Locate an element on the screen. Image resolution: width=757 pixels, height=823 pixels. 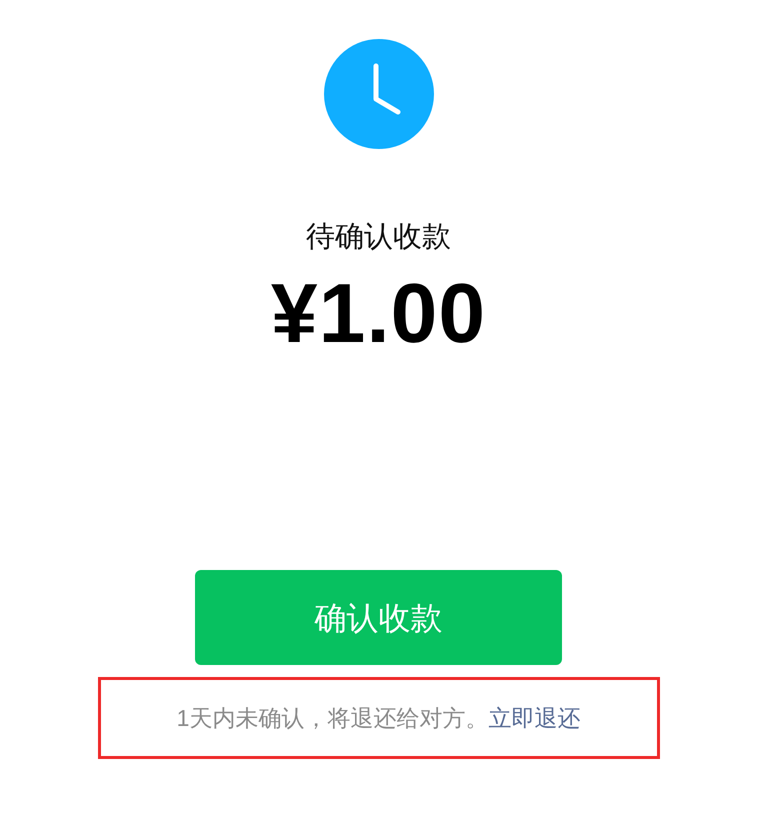
refund-link: 立即退还 is located at coordinates (534, 717).